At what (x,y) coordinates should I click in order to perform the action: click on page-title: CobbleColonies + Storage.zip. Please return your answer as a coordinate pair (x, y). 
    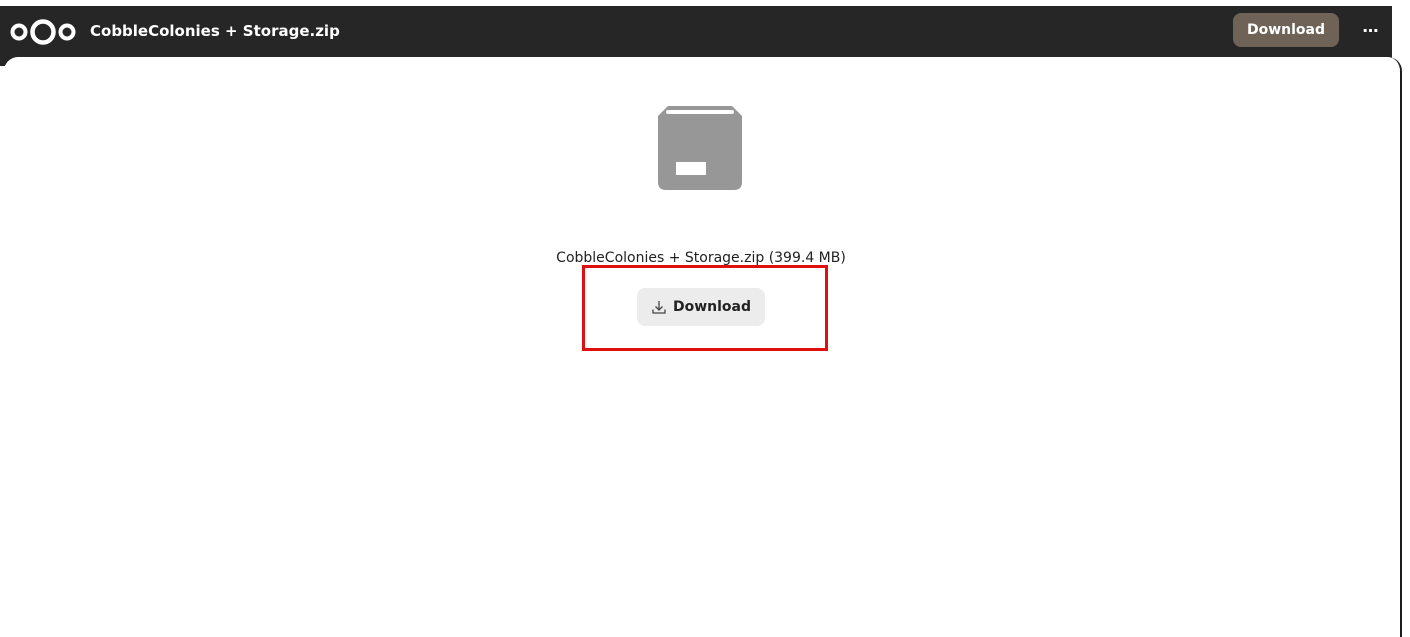
    Looking at the image, I should click on (215, 31).